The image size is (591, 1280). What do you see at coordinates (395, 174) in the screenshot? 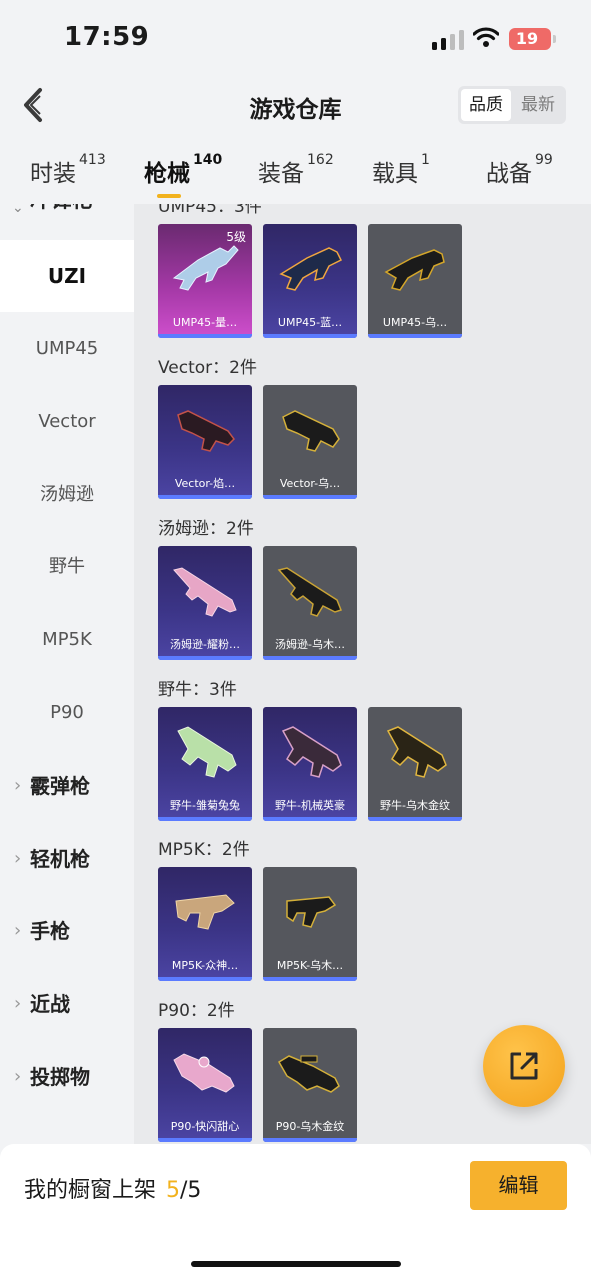
I see `tab-label: 载具` at bounding box center [395, 174].